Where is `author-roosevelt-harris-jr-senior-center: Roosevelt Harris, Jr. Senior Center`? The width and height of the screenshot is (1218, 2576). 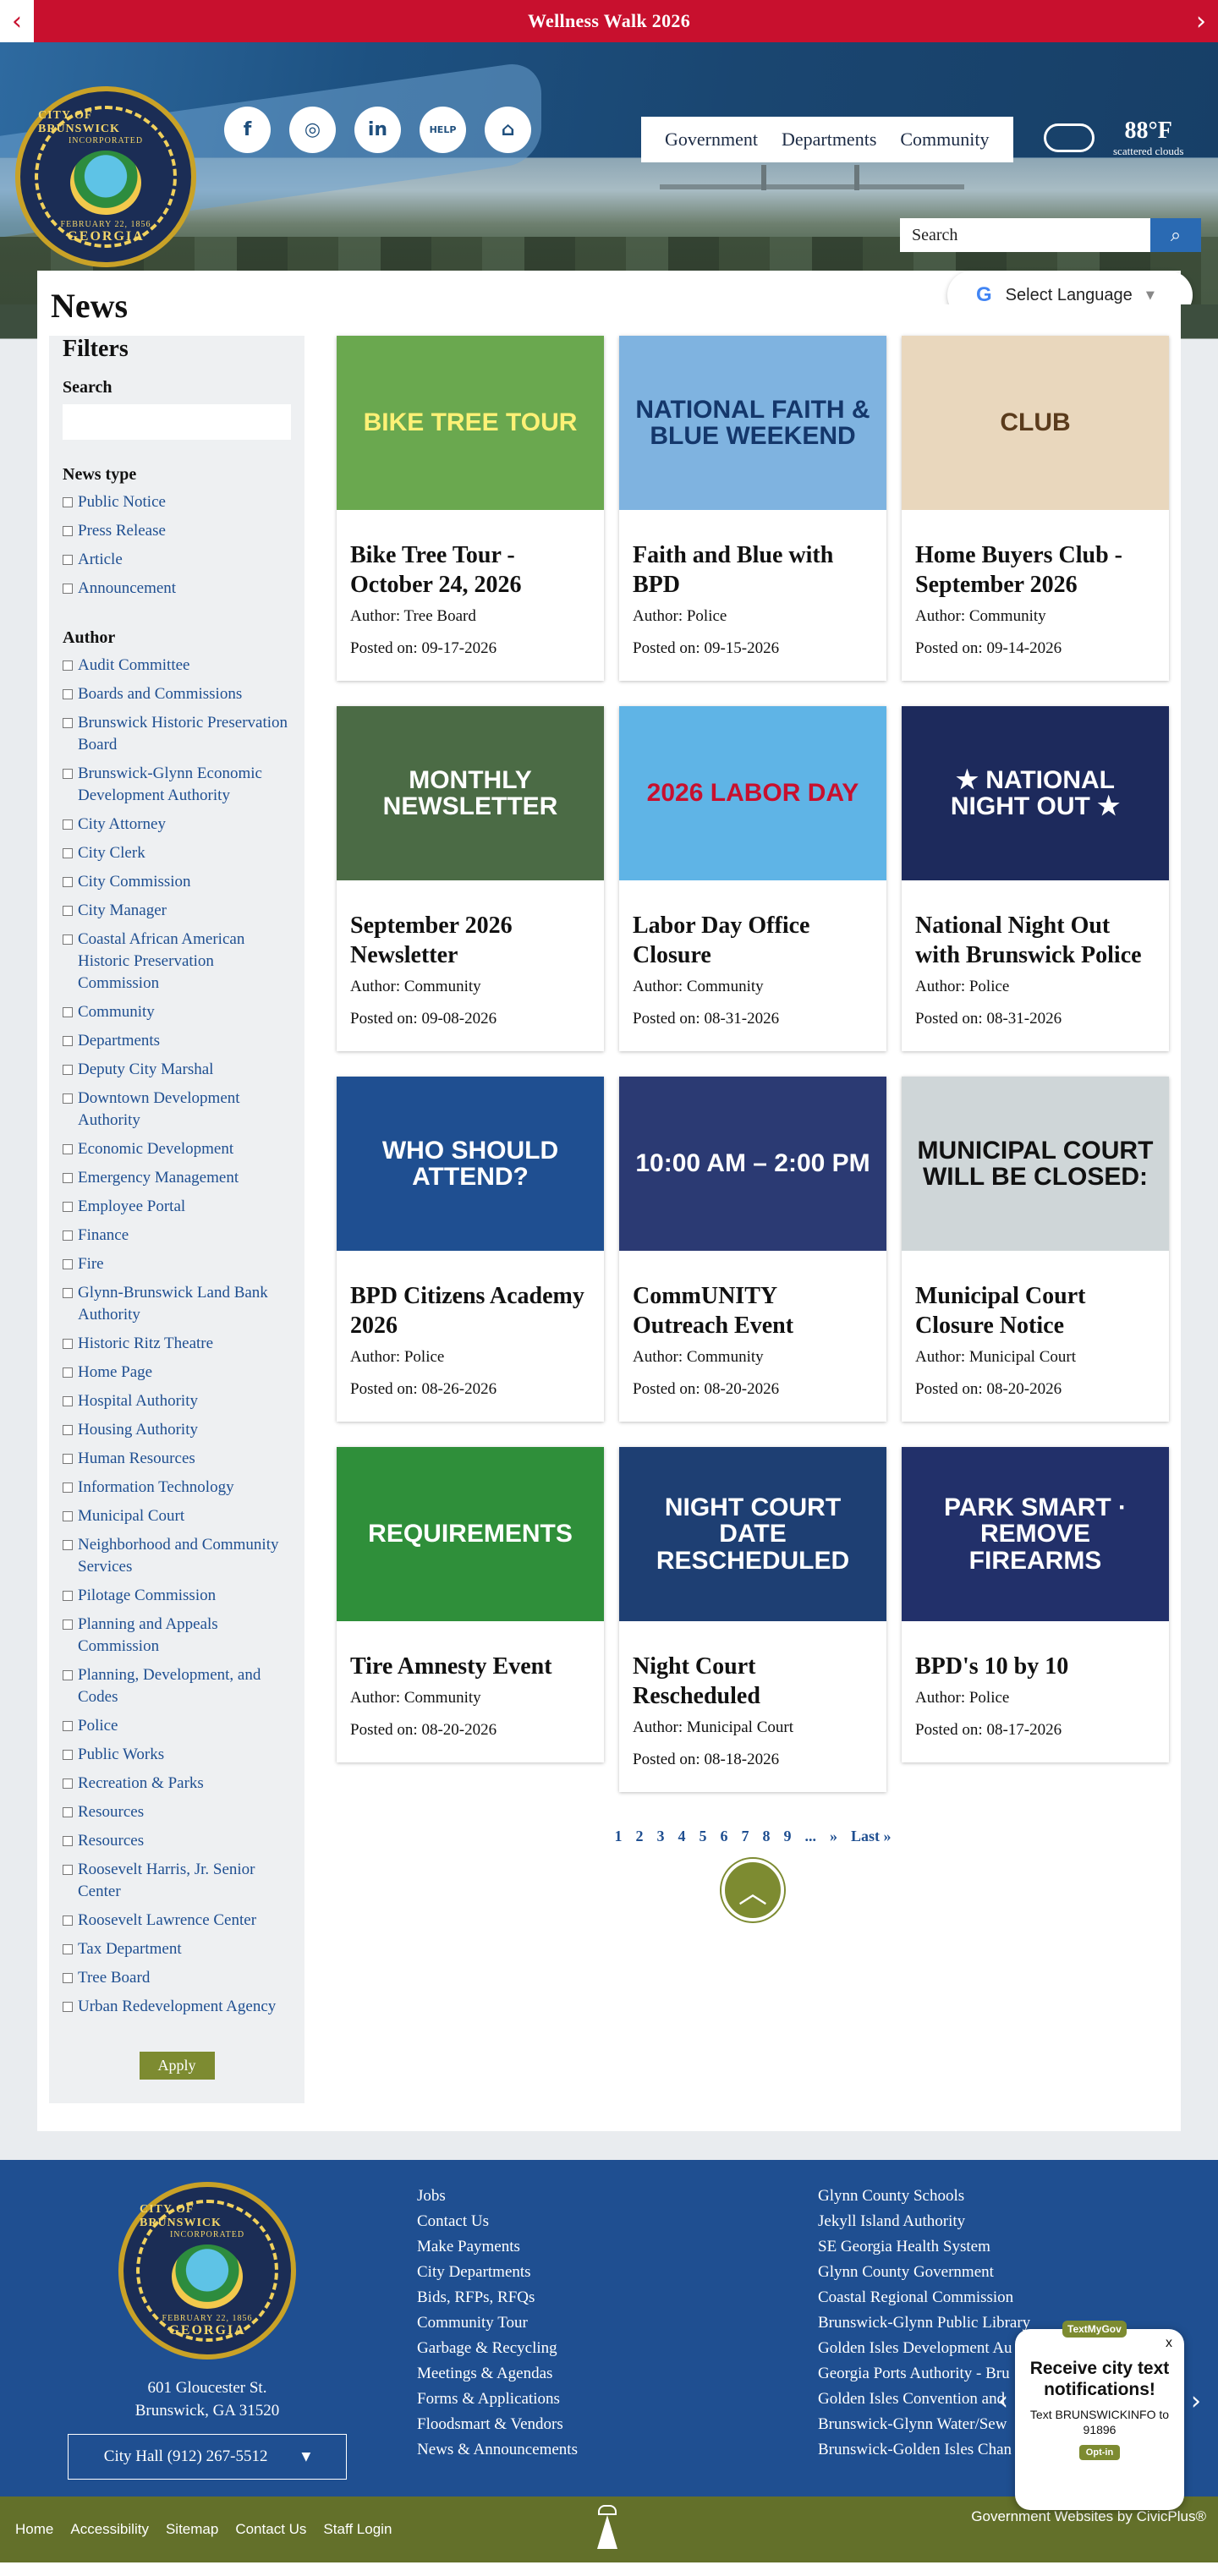 author-roosevelt-harris-jr-senior-center: Roosevelt Harris, Jr. Senior Center is located at coordinates (177, 1881).